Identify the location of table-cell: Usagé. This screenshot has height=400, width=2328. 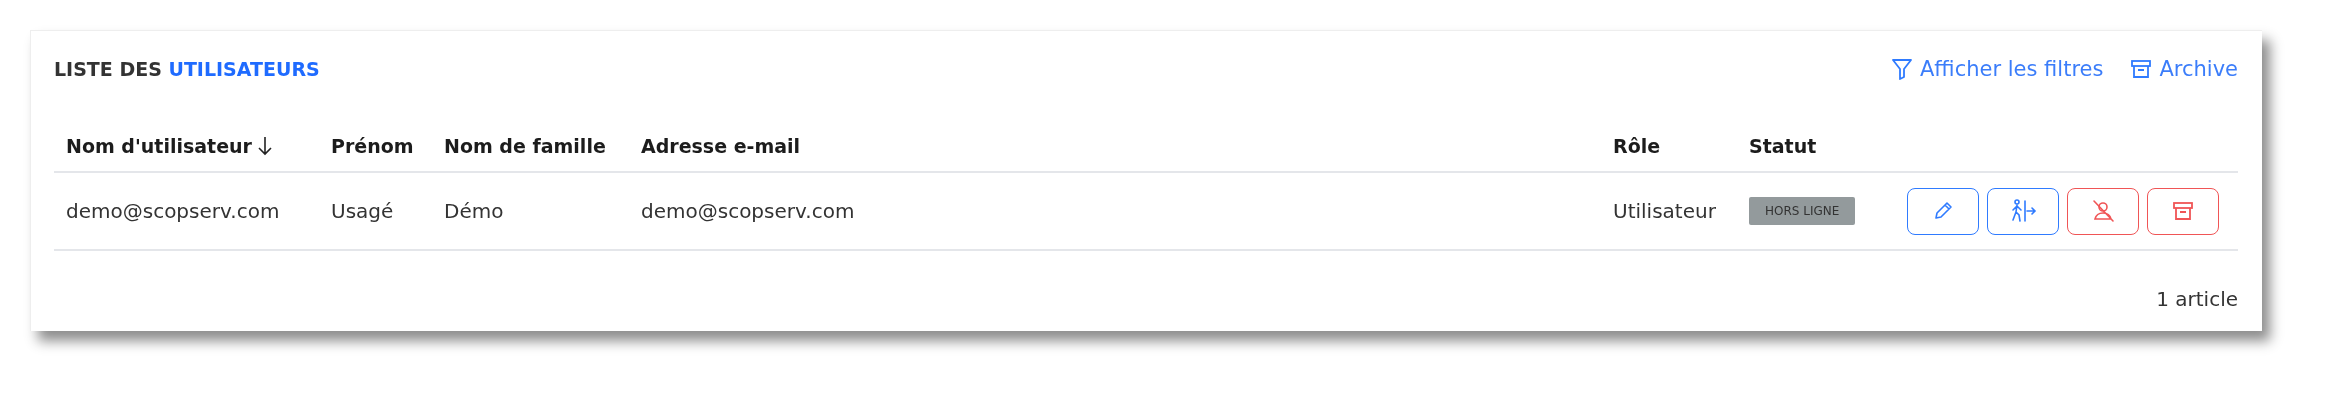
(362, 211).